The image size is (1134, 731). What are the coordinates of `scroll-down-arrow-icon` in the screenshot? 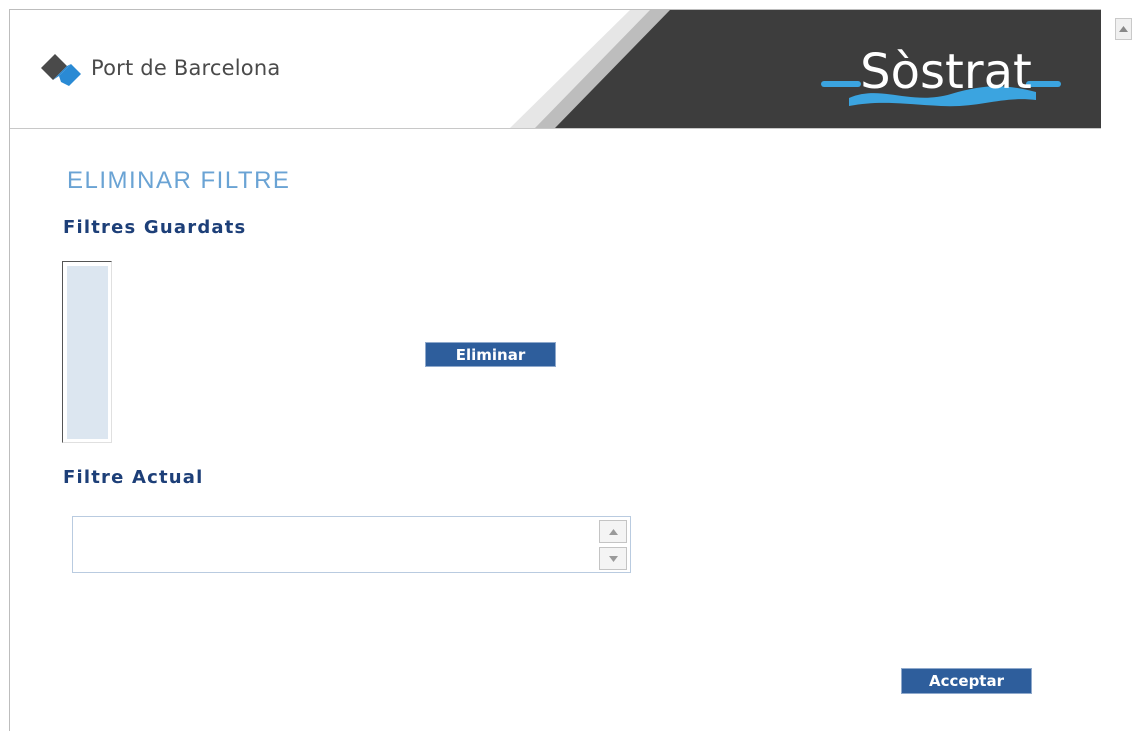 It's located at (613, 558).